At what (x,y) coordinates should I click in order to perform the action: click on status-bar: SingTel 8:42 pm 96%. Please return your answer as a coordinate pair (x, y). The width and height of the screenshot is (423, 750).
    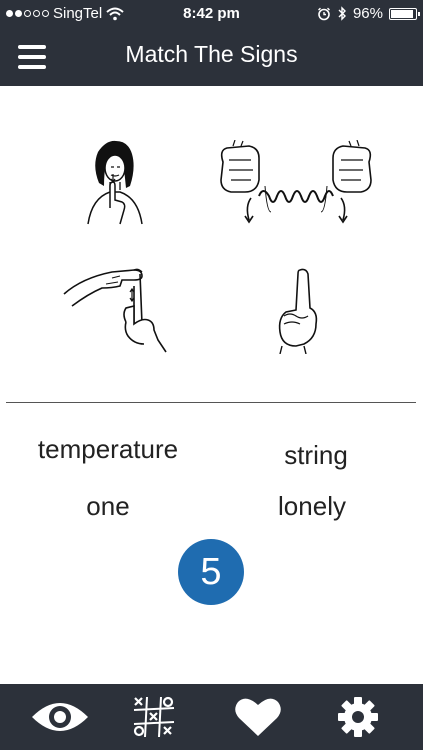
    Looking at the image, I should click on (211, 14).